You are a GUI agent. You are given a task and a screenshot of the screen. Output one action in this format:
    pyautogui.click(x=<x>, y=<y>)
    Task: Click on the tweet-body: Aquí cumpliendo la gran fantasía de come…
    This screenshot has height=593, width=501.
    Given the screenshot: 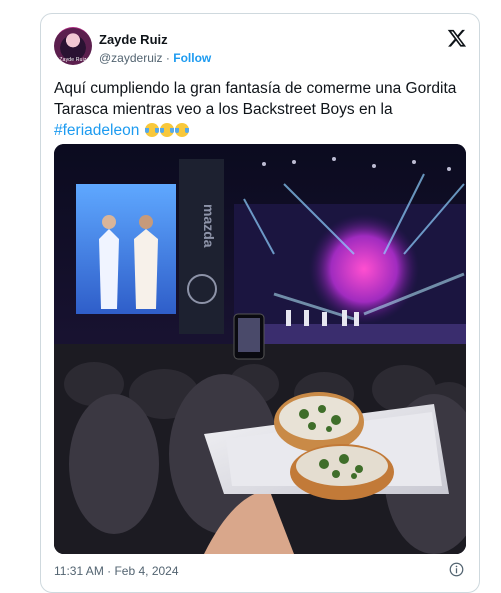 What is the action you would take?
    pyautogui.click(x=255, y=99)
    